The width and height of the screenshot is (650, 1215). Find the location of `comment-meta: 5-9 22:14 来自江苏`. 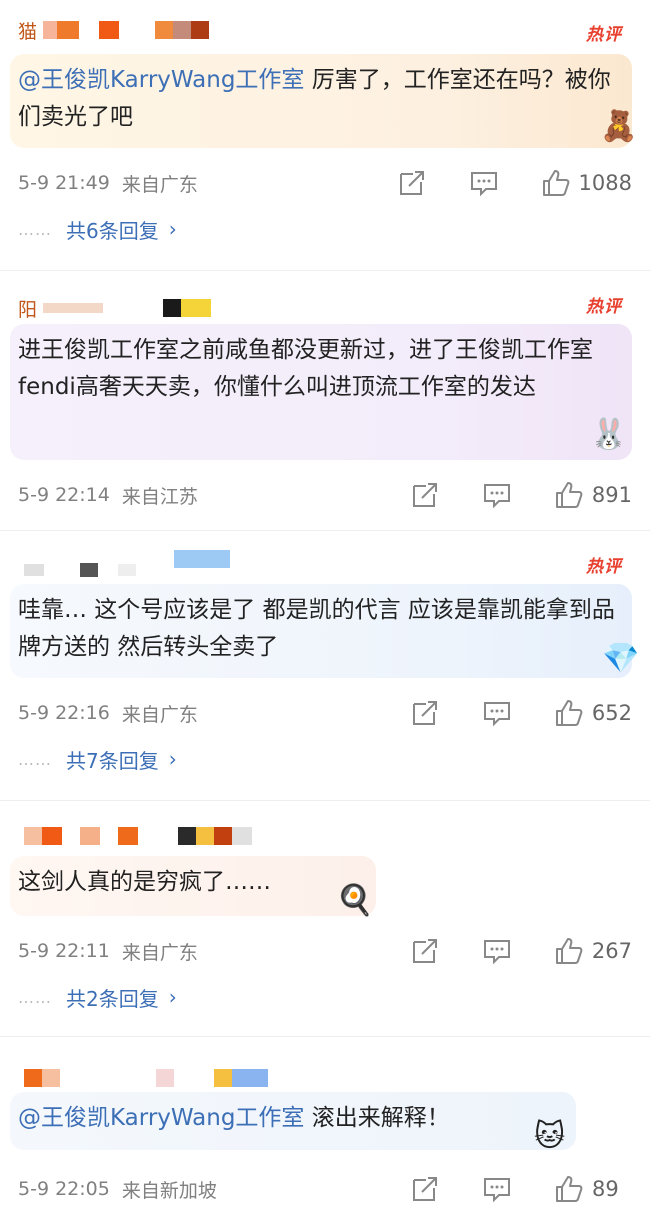

comment-meta: 5-9 22:14 来自江苏 is located at coordinates (108, 495).